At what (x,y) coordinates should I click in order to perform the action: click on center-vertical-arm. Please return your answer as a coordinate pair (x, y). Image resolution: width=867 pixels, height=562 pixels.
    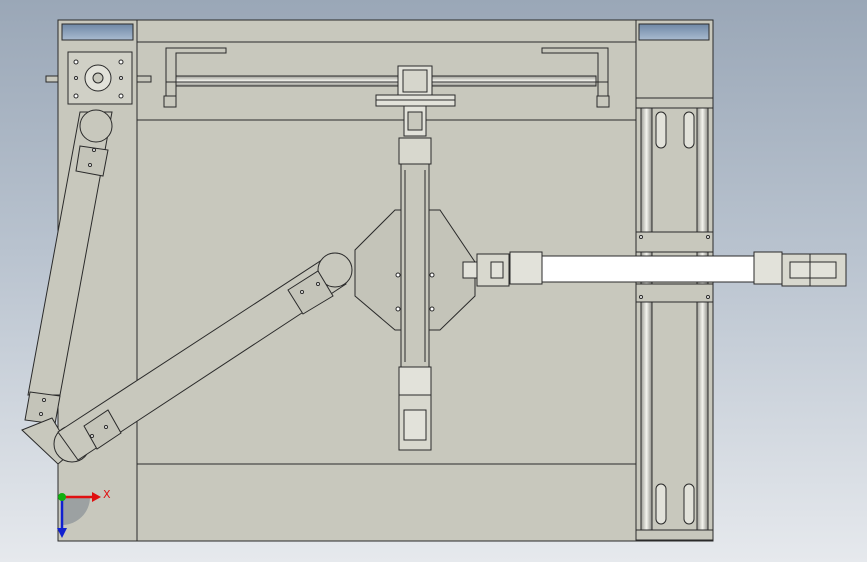
    Looking at the image, I should click on (415, 278).